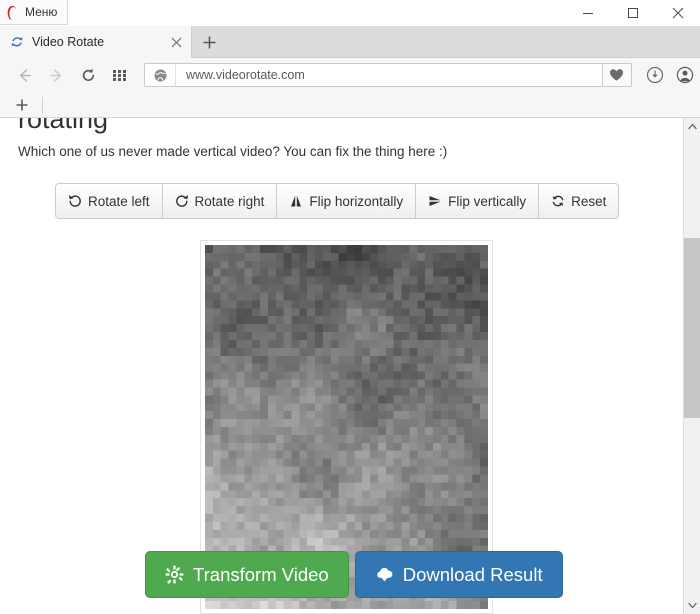 The height and width of the screenshot is (614, 700). I want to click on rotate-left-label: Rotate left, so click(119, 201).